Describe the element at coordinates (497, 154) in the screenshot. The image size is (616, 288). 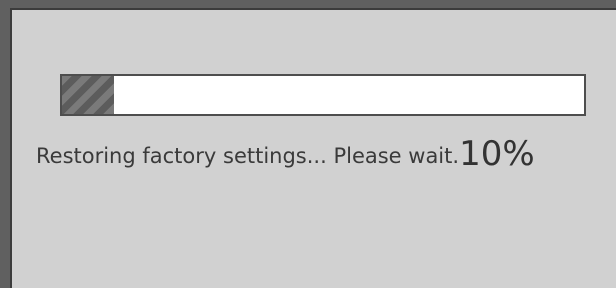
I see `progress-percent-label: 10%` at that location.